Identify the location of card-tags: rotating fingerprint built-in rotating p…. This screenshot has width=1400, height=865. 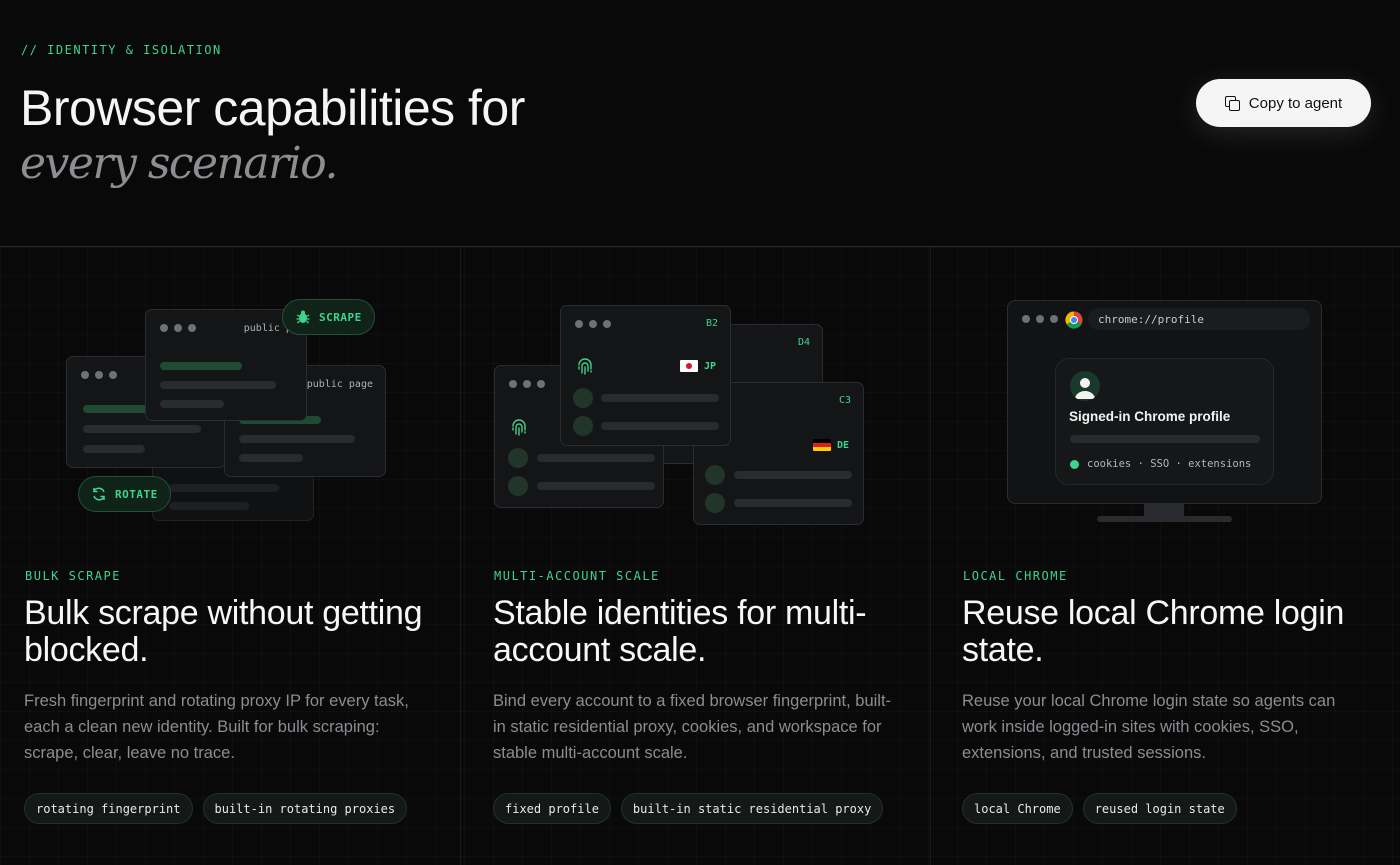
(216, 808).